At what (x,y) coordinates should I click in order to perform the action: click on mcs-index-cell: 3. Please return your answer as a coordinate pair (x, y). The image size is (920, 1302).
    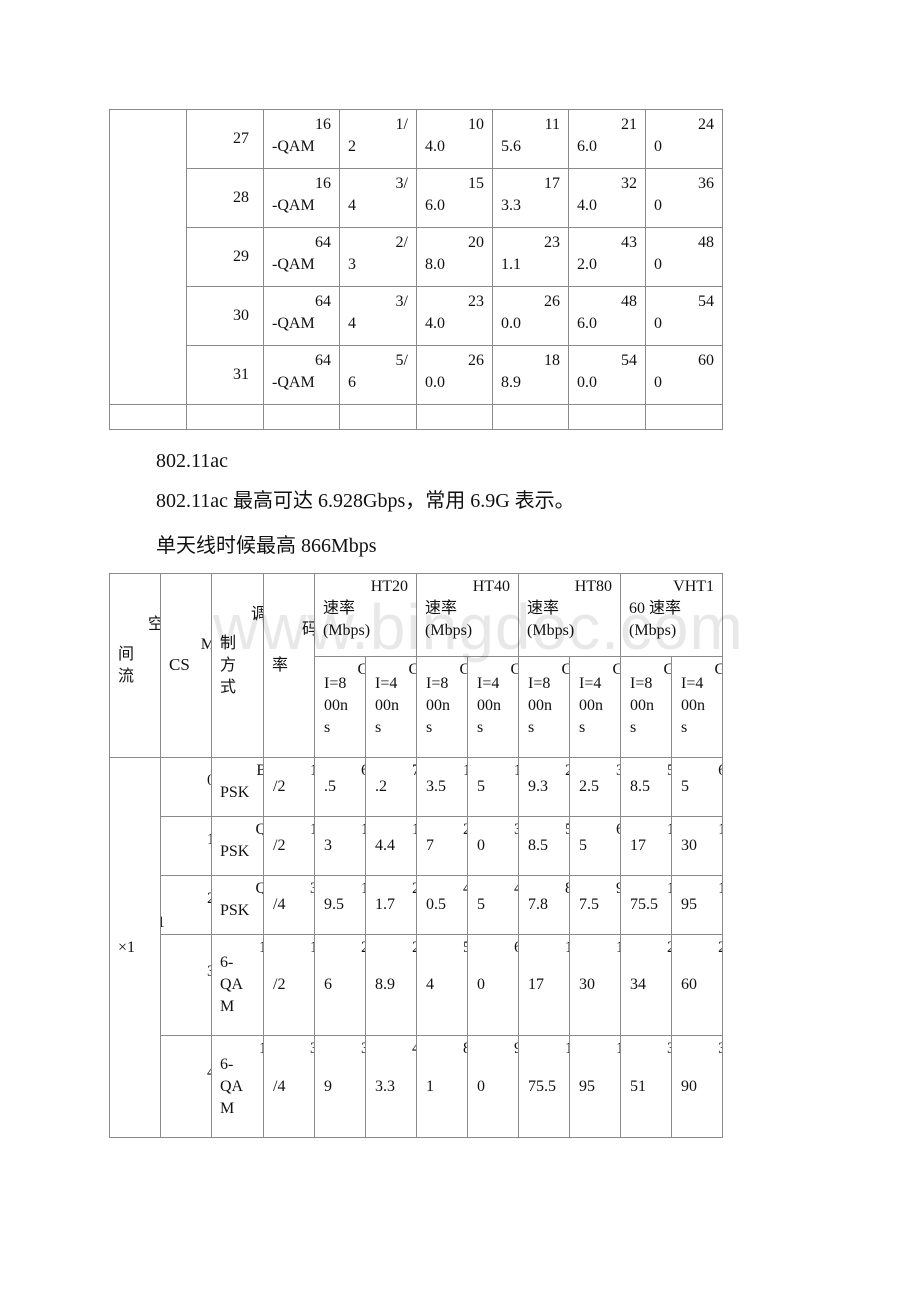
    Looking at the image, I should click on (186, 985).